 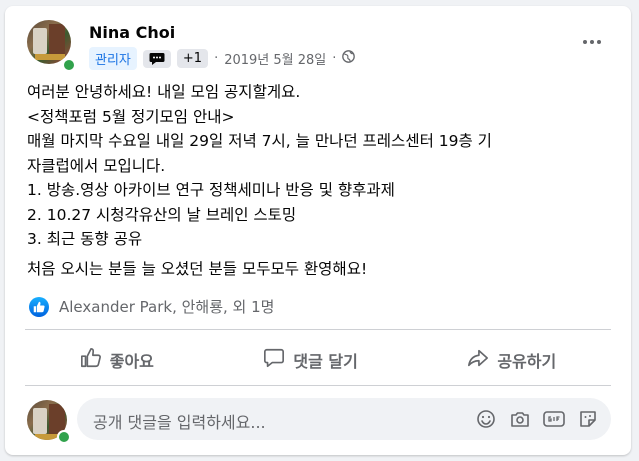 What do you see at coordinates (96, 165) in the screenshot?
I see `post-body-line: 자클럽에서 모입니다.` at bounding box center [96, 165].